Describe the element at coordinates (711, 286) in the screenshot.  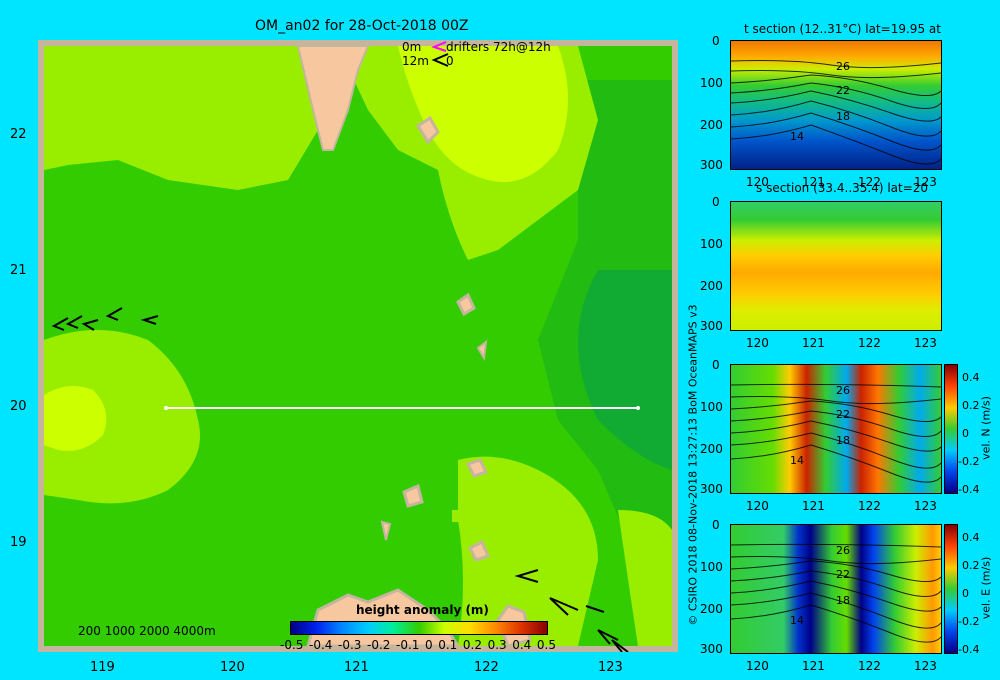
I see `s-ytick: 200` at that location.